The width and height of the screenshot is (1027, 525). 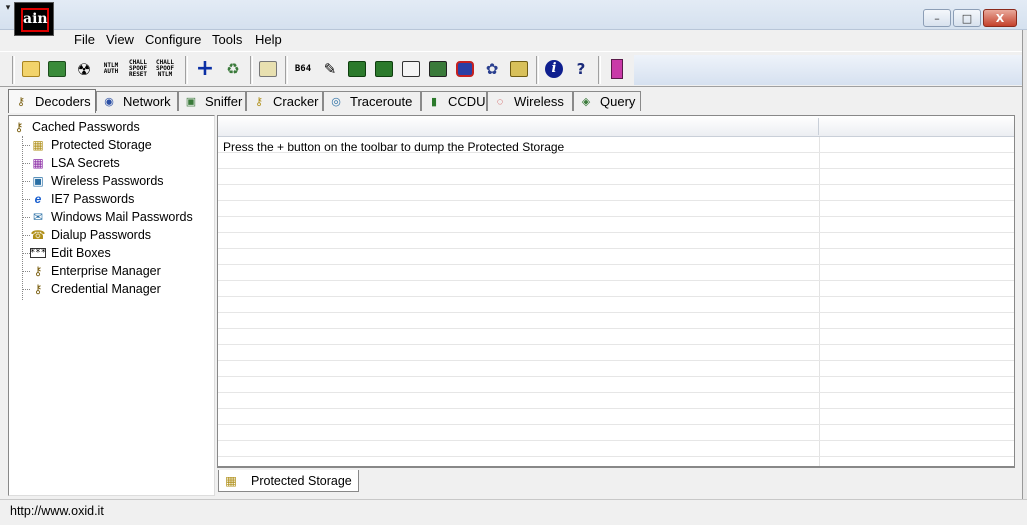 What do you see at coordinates (90, 145) in the screenshot?
I see `tree-item-protected-storage: ▦ Protected Storage` at bounding box center [90, 145].